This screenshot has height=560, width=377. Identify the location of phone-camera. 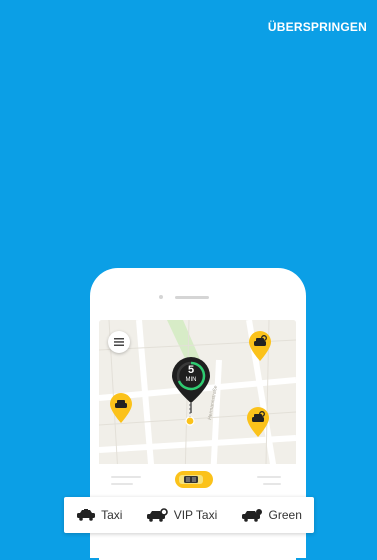
(161, 297).